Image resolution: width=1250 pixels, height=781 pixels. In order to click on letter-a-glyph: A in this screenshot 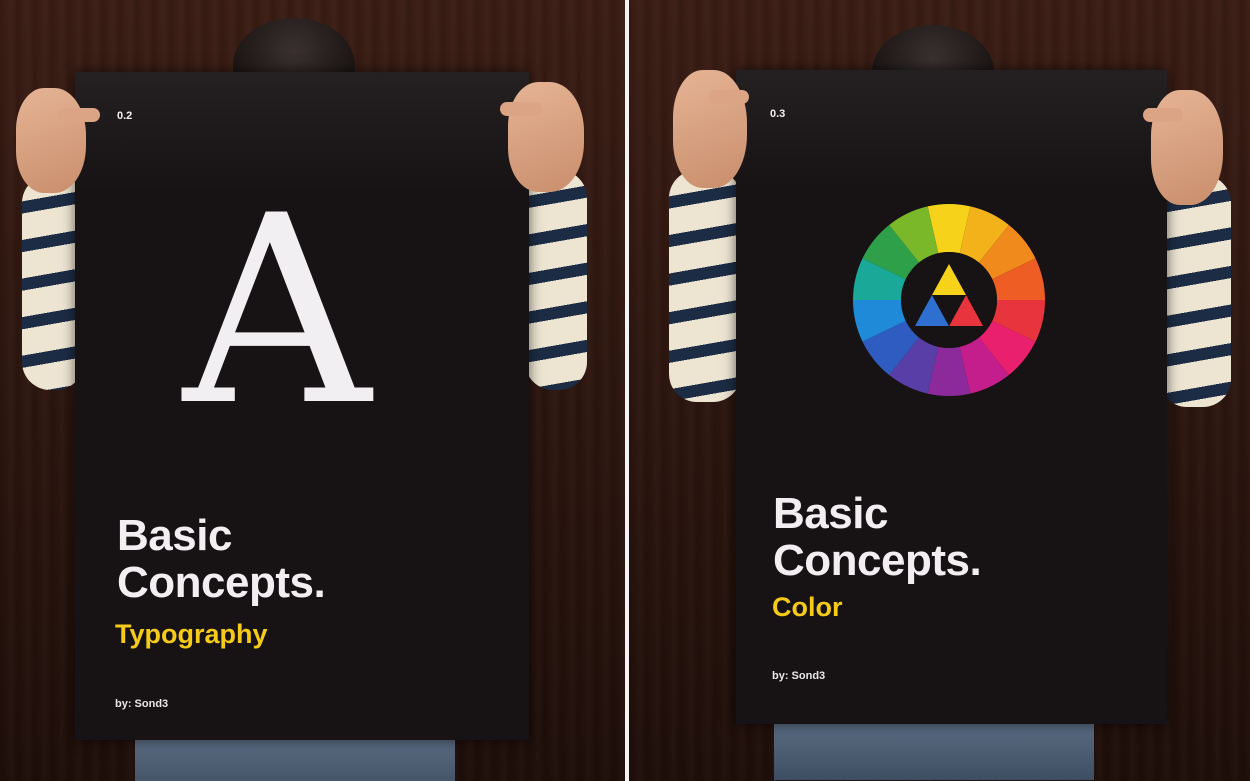, I will do `click(277, 312)`.